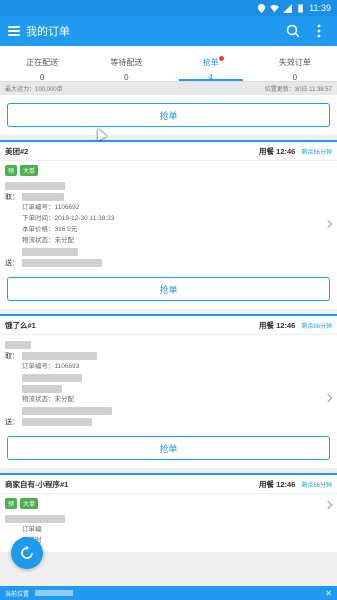 The image size is (337, 600). What do you see at coordinates (37, 484) in the screenshot?
I see `order-source: 商家自有-小程序#1` at bounding box center [37, 484].